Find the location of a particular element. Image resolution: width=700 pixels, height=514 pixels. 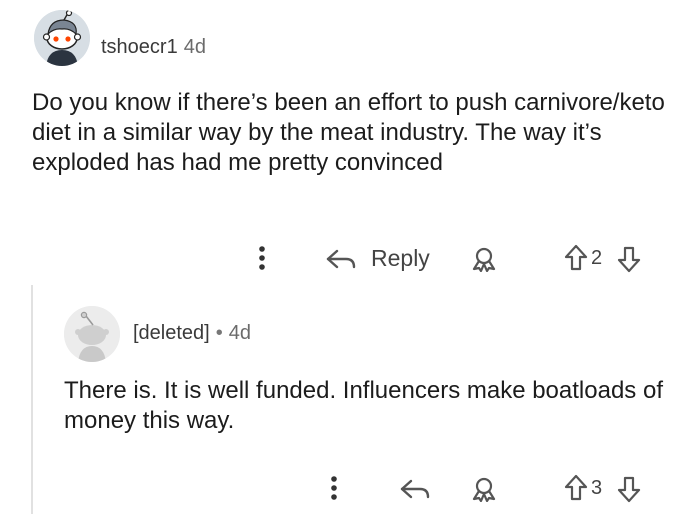

vote-count: 2 is located at coordinates (597, 258).